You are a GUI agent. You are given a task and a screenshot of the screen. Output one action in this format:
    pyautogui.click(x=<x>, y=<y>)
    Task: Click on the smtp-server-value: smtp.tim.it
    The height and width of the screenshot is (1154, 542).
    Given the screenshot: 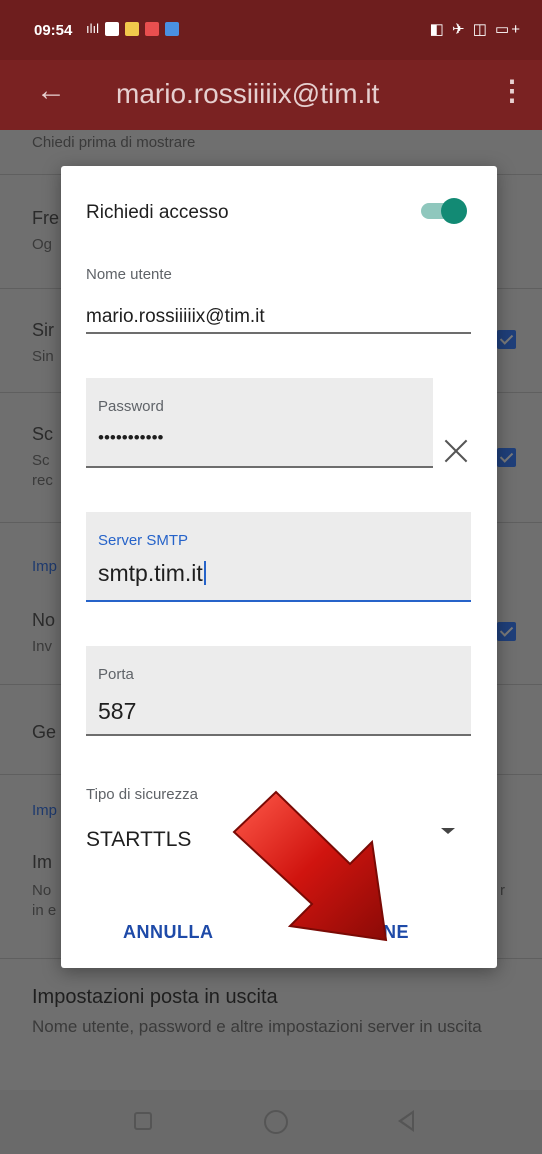 What is the action you would take?
    pyautogui.click(x=150, y=573)
    